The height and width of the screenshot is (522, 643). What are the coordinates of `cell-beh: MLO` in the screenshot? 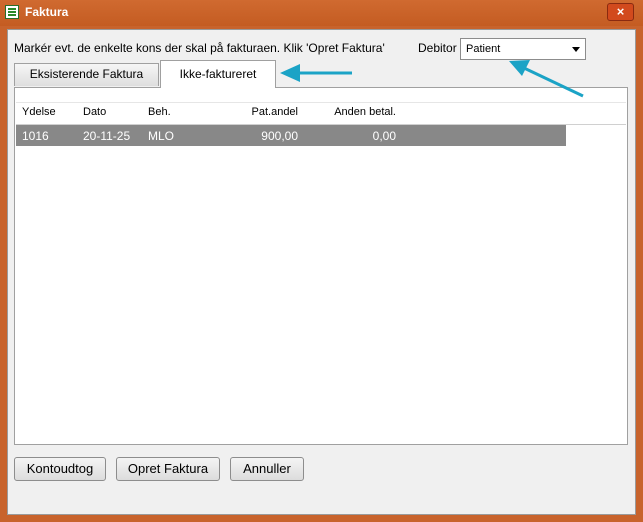 It's located at (161, 136).